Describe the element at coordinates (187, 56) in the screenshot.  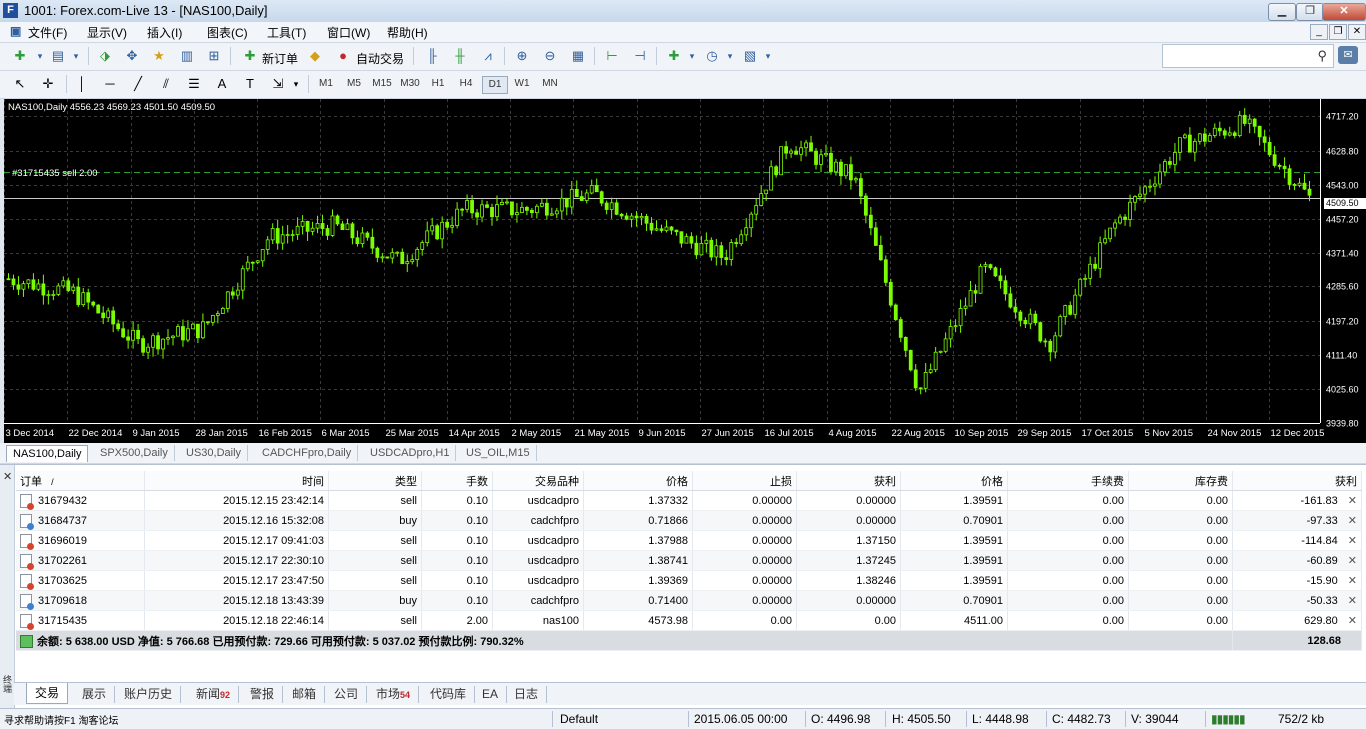
I see `terminal-icon: ▥` at that location.